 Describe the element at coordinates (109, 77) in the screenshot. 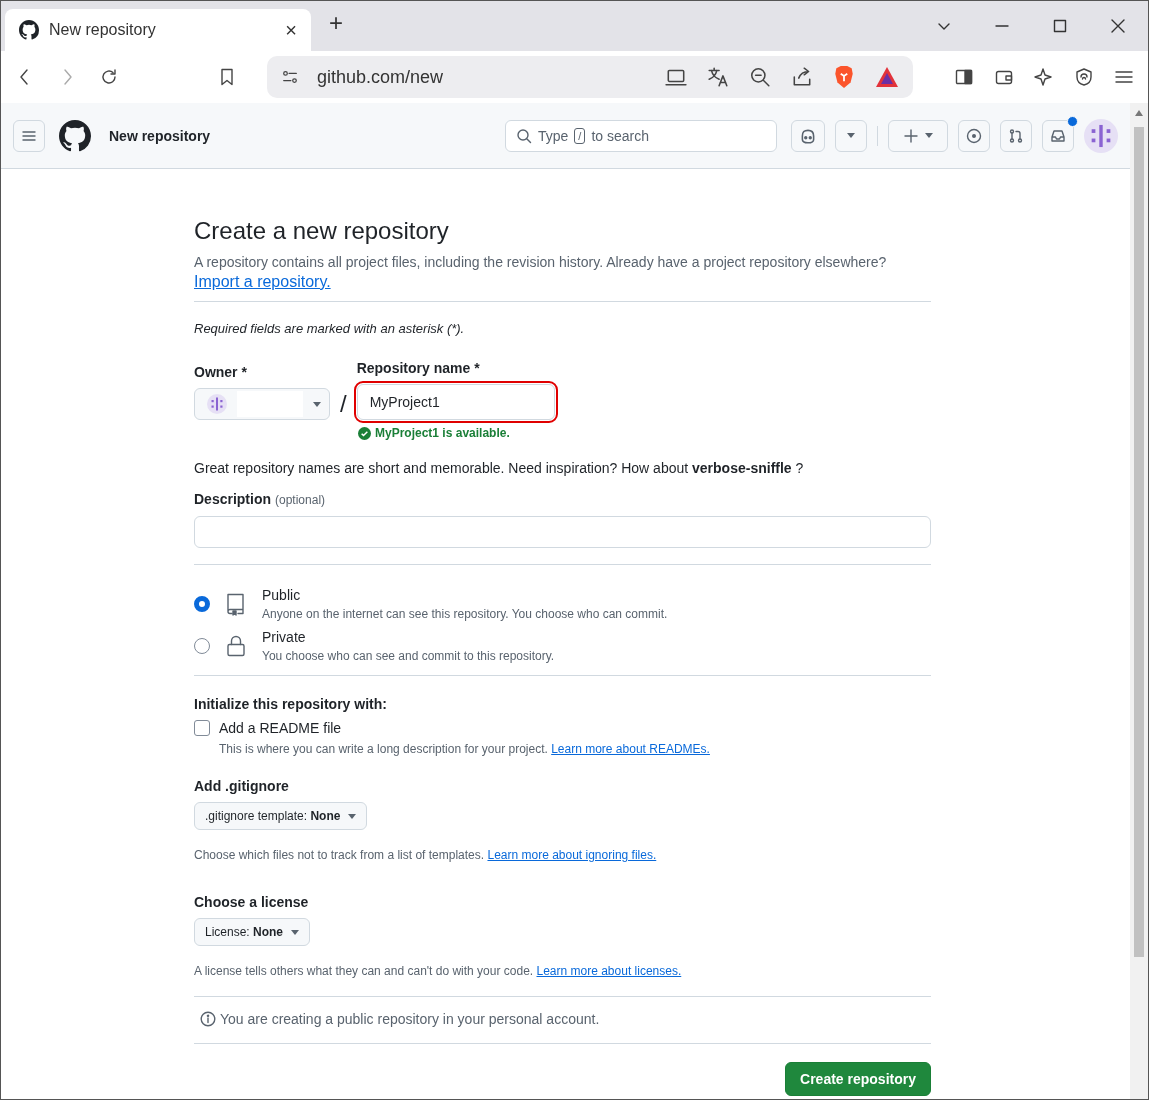

I see `reload-icon` at that location.